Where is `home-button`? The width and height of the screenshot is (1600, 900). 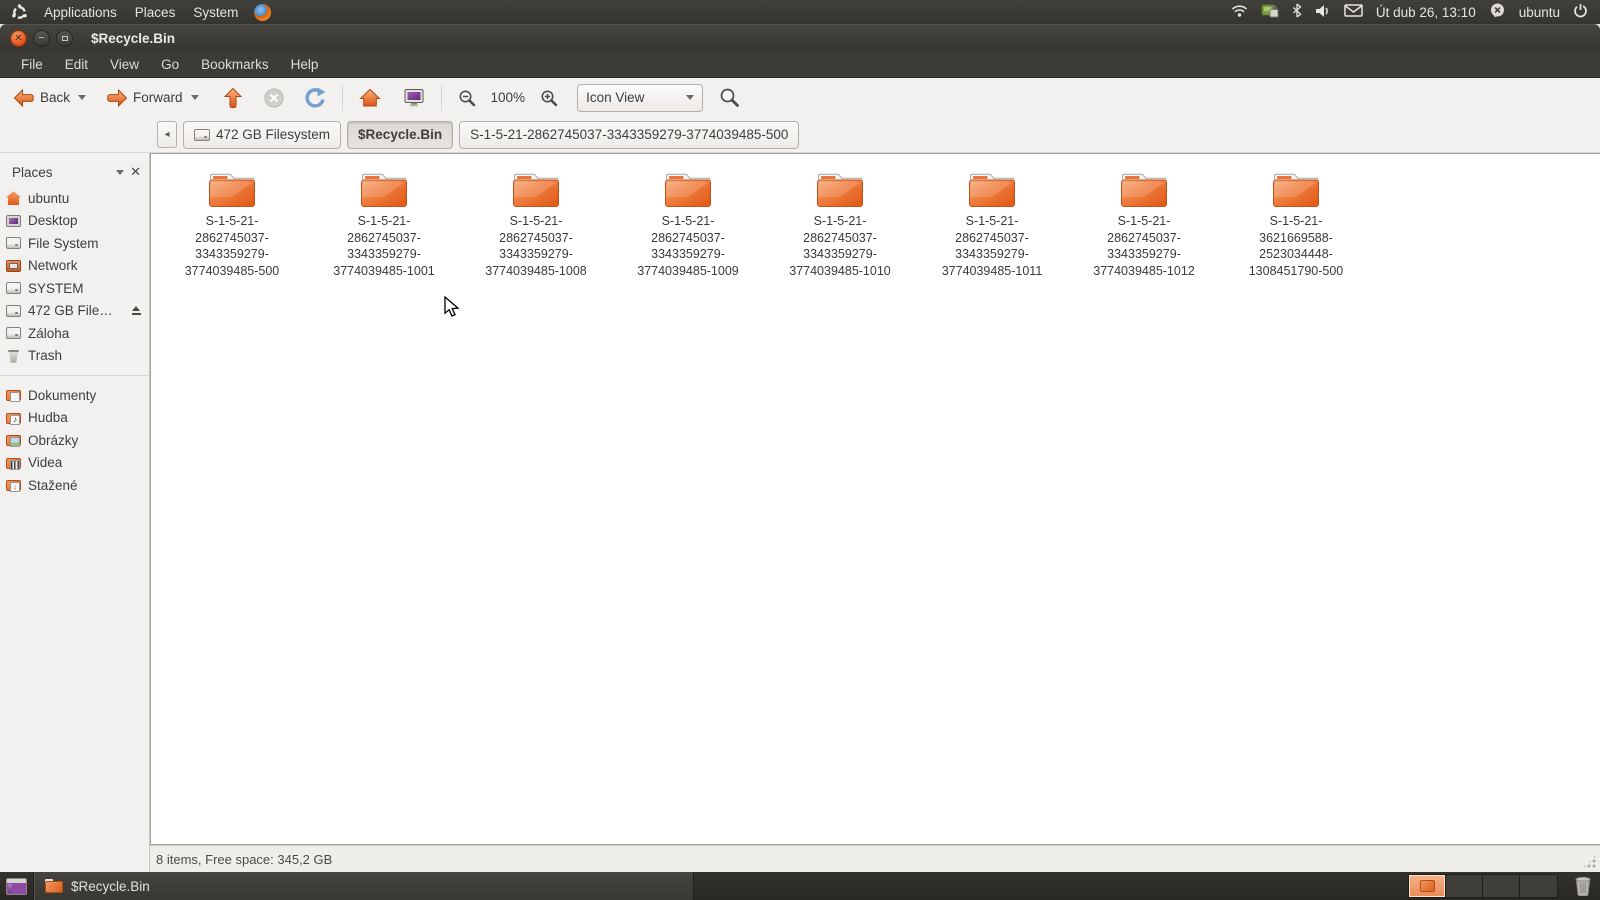
home-button is located at coordinates (370, 98).